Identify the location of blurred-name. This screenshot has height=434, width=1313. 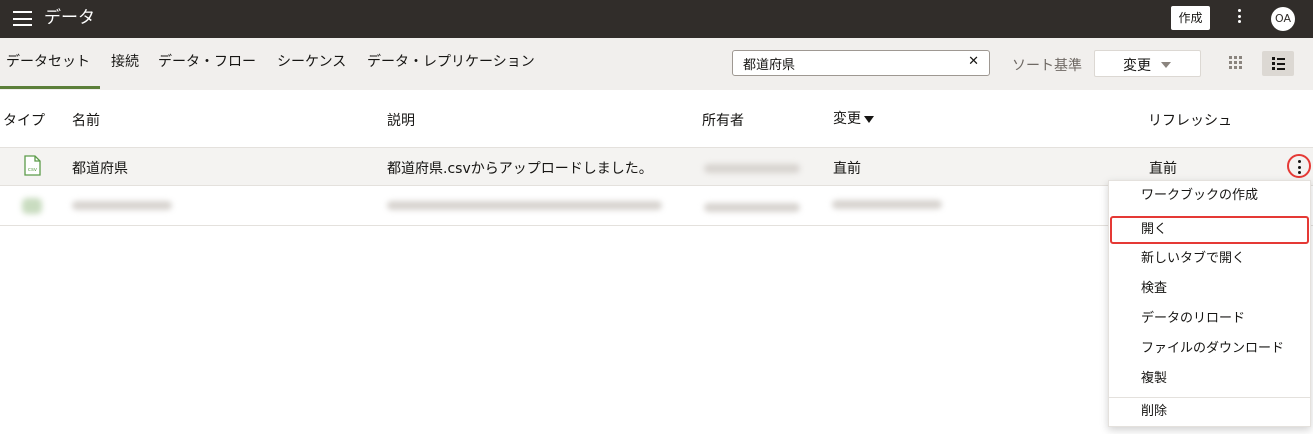
(122, 205).